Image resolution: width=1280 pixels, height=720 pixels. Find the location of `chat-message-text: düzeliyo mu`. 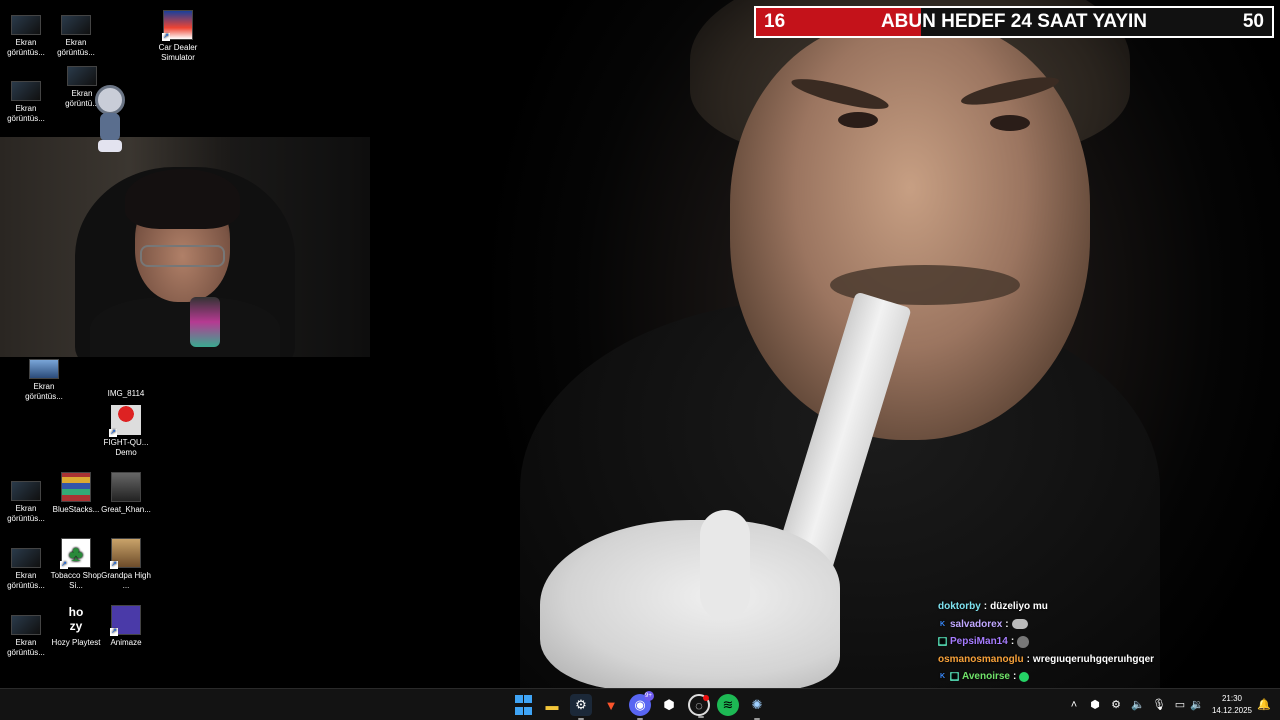

chat-message-text: düzeliyo mu is located at coordinates (1019, 607).